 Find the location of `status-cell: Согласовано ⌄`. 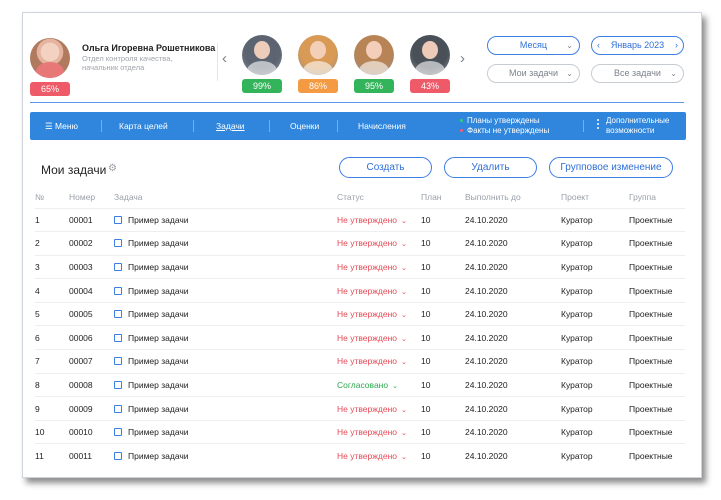

status-cell: Согласовано ⌄ is located at coordinates (379, 384).